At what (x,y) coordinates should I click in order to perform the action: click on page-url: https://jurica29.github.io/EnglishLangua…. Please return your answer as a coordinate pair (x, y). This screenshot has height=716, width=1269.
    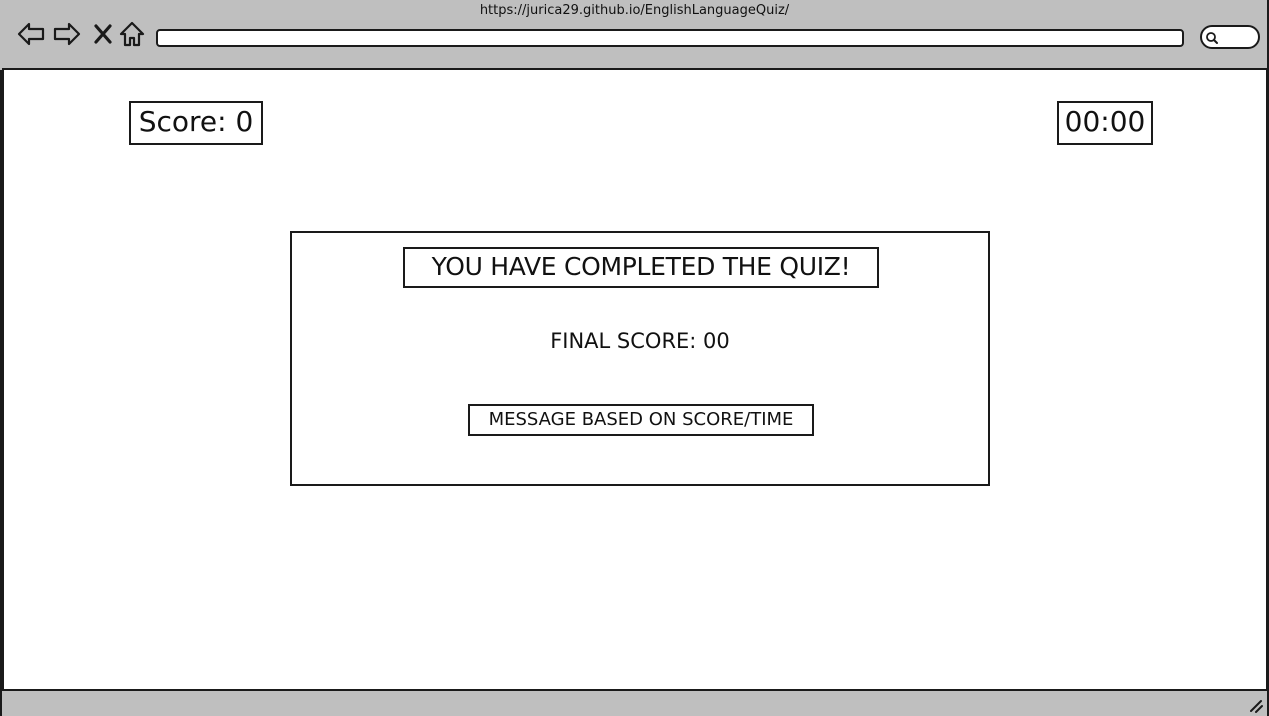
    Looking at the image, I should click on (634, 10).